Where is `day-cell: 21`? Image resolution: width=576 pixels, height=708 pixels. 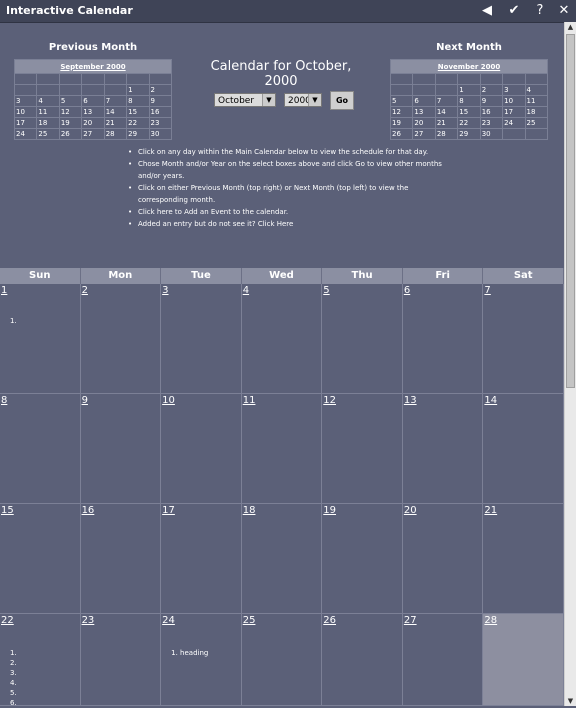
day-cell: 21 is located at coordinates (523, 559).